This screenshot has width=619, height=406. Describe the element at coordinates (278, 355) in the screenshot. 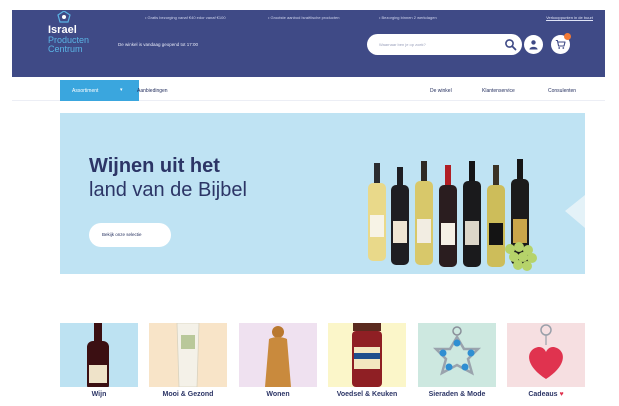

I see `category-living-image` at that location.